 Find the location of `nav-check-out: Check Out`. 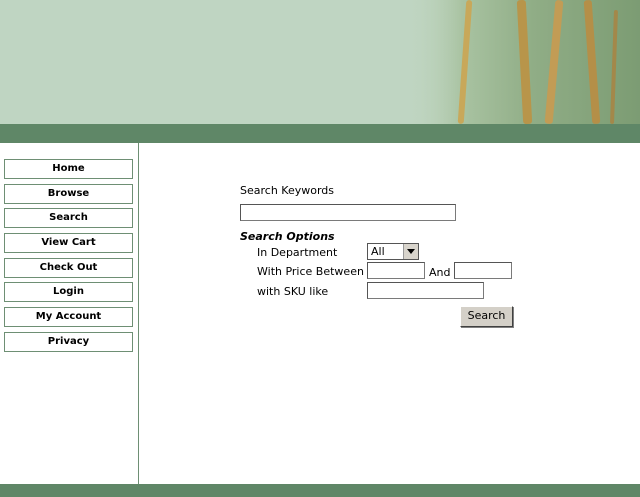

nav-check-out: Check Out is located at coordinates (68, 267).